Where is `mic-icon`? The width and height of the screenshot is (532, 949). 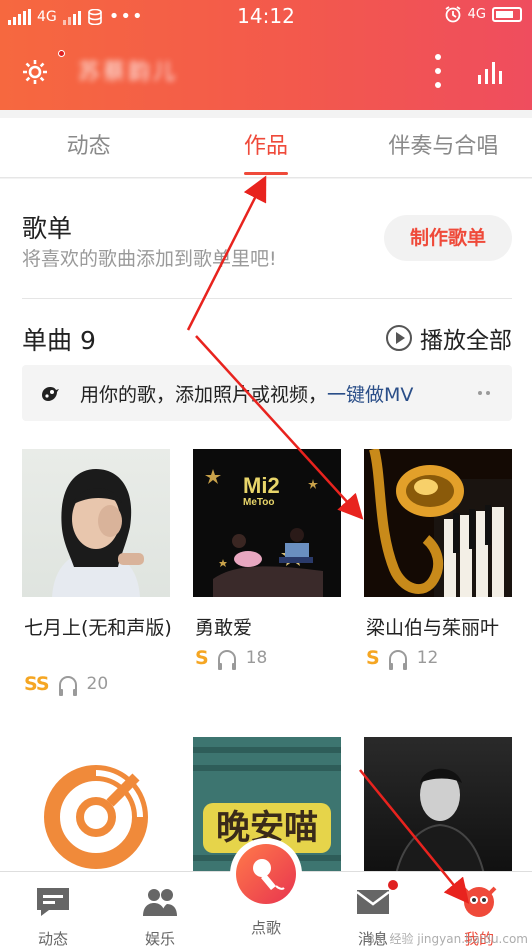 mic-icon is located at coordinates (266, 874).